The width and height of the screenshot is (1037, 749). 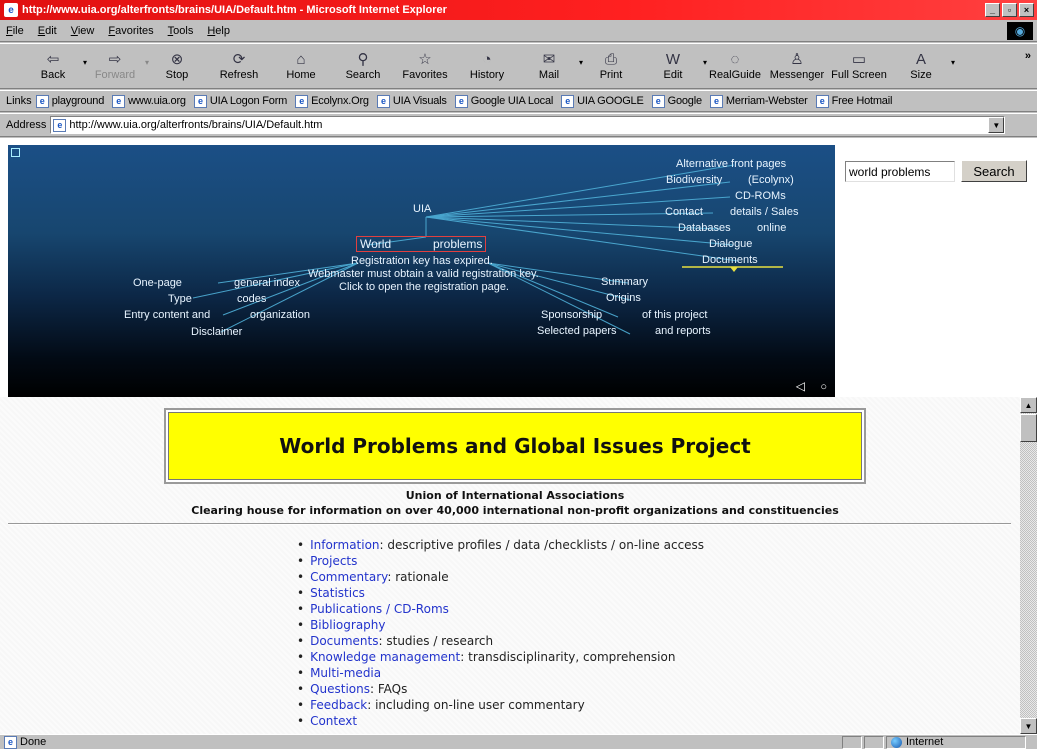 I want to click on link-context: Context, so click(x=333, y=721).